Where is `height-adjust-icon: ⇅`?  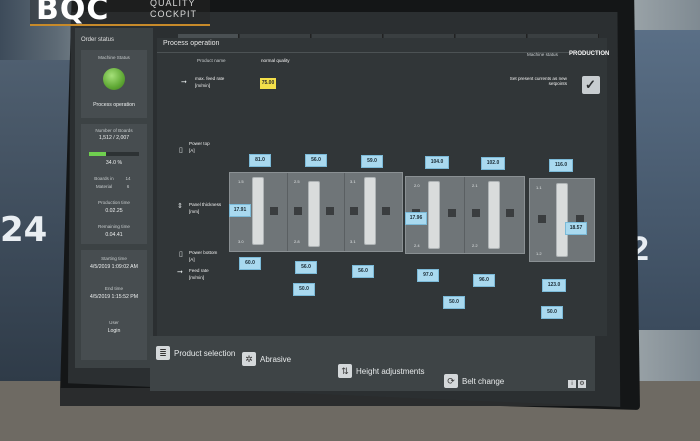 height-adjust-icon: ⇅ is located at coordinates (345, 371).